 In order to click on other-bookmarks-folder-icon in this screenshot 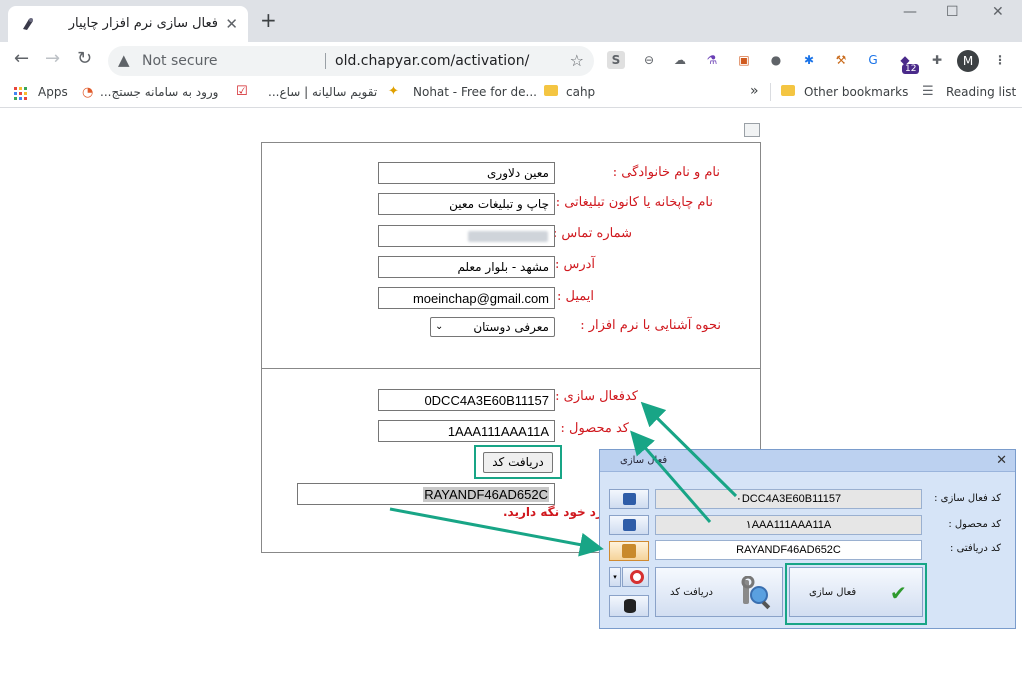, I will do `click(788, 90)`.